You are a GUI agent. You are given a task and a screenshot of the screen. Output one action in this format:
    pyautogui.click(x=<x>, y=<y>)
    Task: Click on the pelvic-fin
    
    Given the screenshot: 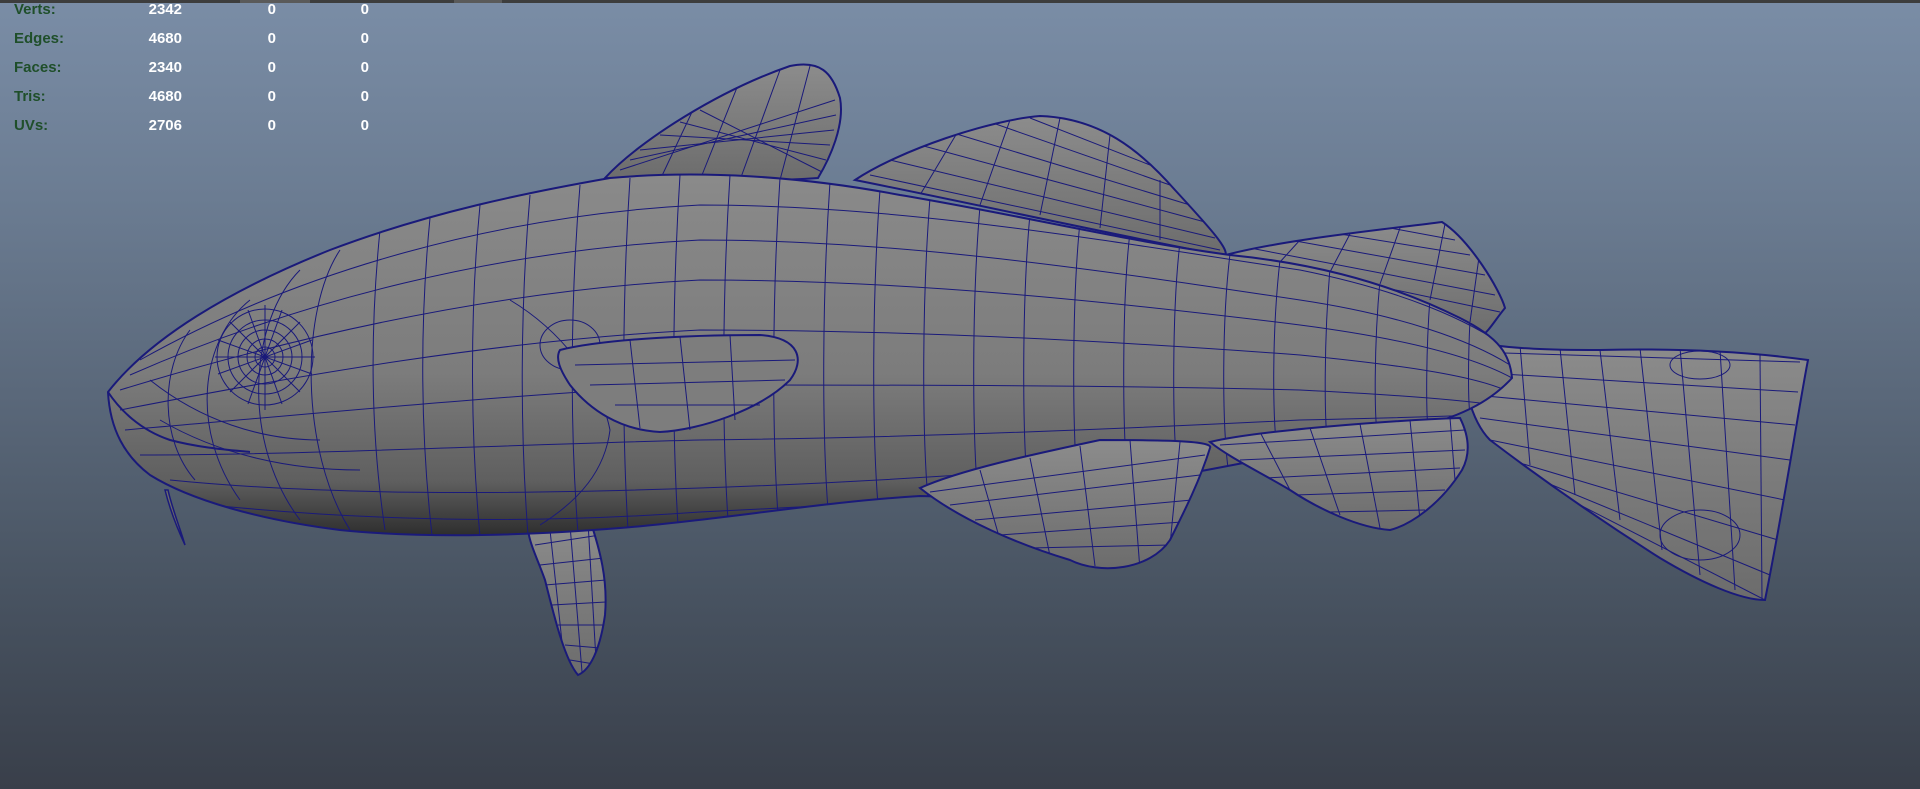 What is the action you would take?
    pyautogui.click(x=566, y=597)
    